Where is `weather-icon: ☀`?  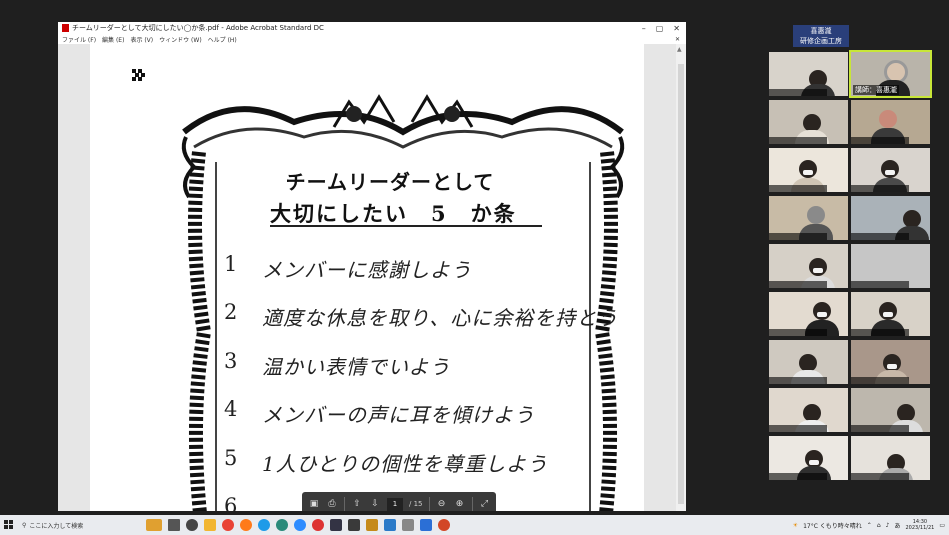
weather-icon: ☀ is located at coordinates (795, 525).